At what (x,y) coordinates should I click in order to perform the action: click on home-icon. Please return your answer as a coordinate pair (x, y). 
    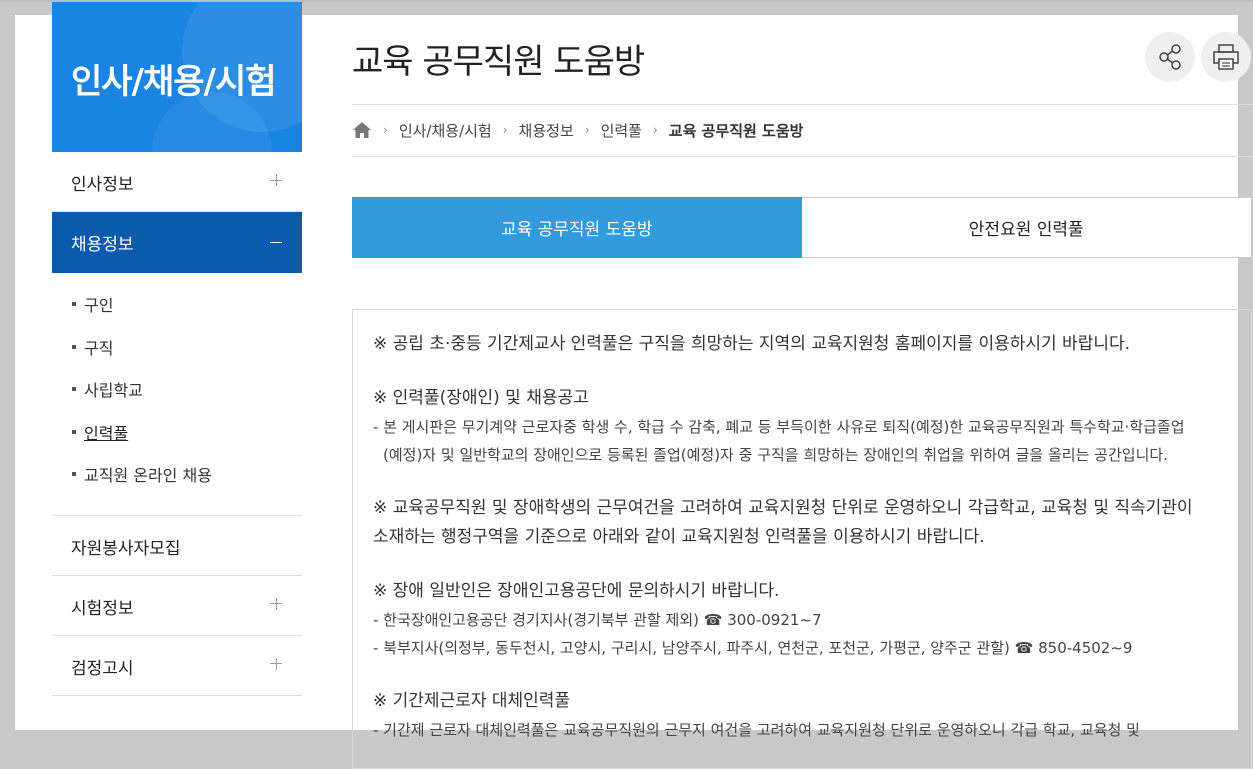
    Looking at the image, I should click on (362, 130).